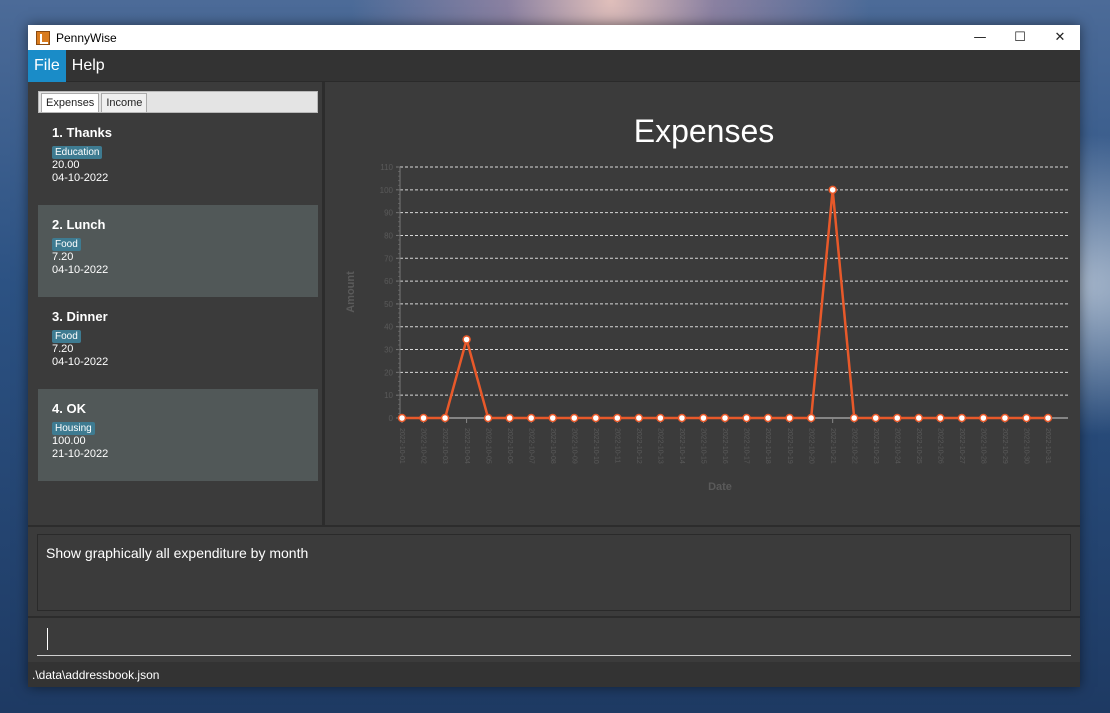 The image size is (1110, 713). Describe the element at coordinates (86, 37) in the screenshot. I see `window-title: PennyWise` at that location.